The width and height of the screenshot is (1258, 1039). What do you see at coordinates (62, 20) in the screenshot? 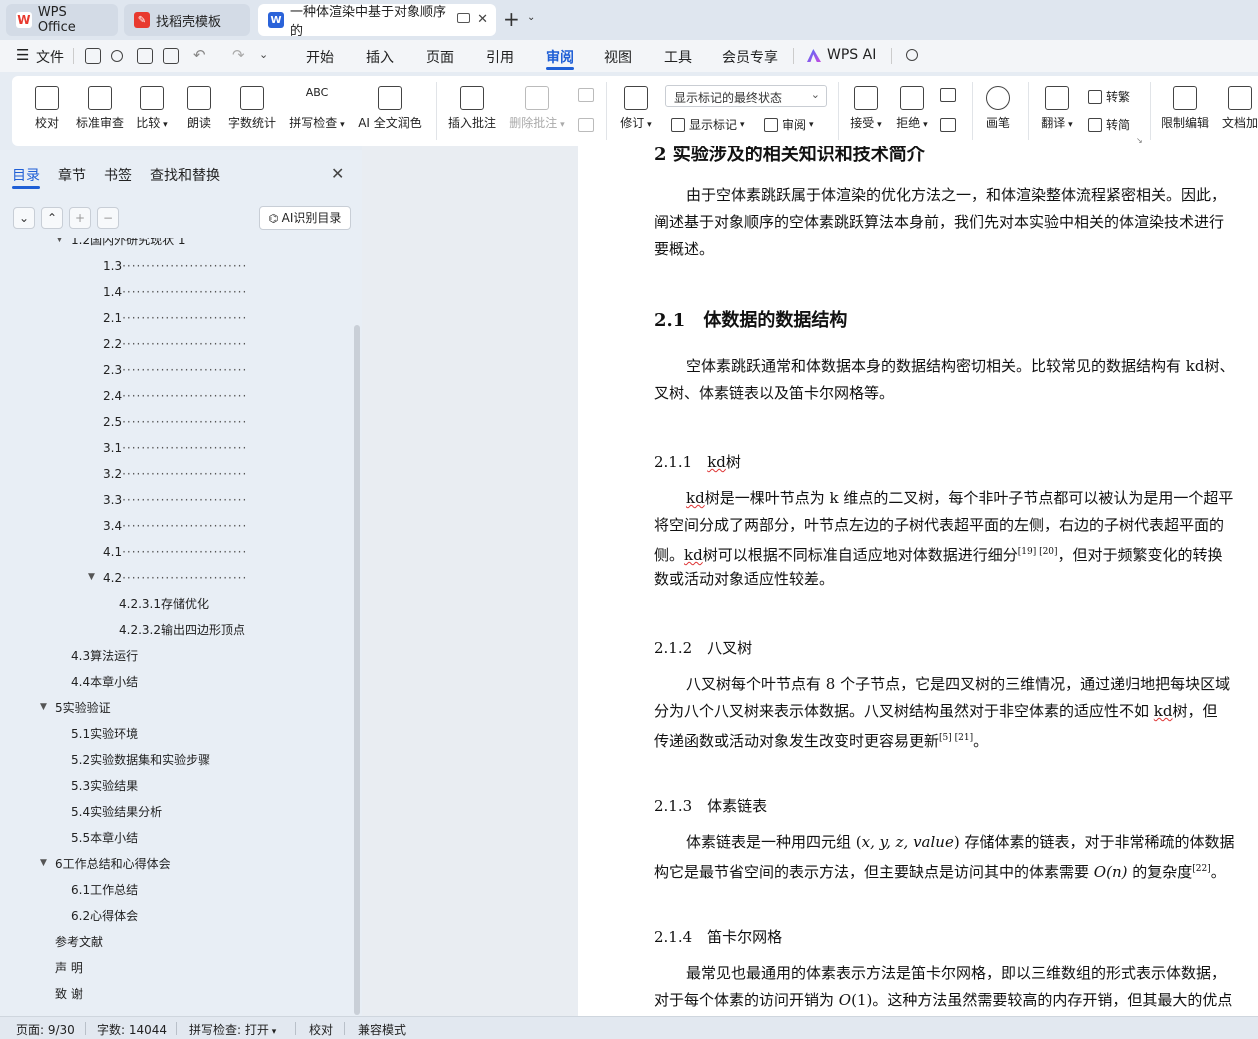
I see `tab-wps-office: W WPS Office` at bounding box center [62, 20].